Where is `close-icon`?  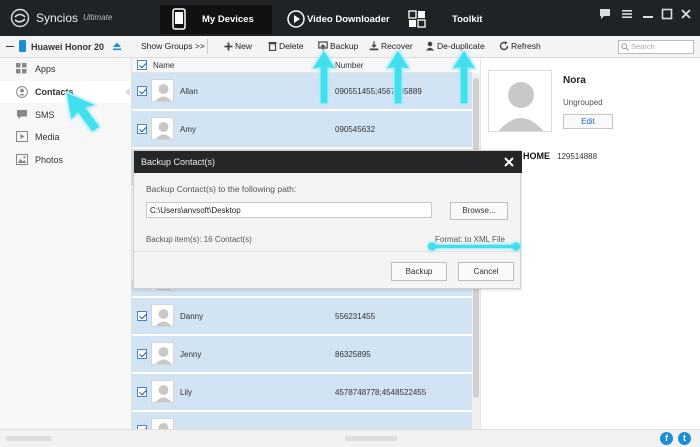
close-icon is located at coordinates (686, 14).